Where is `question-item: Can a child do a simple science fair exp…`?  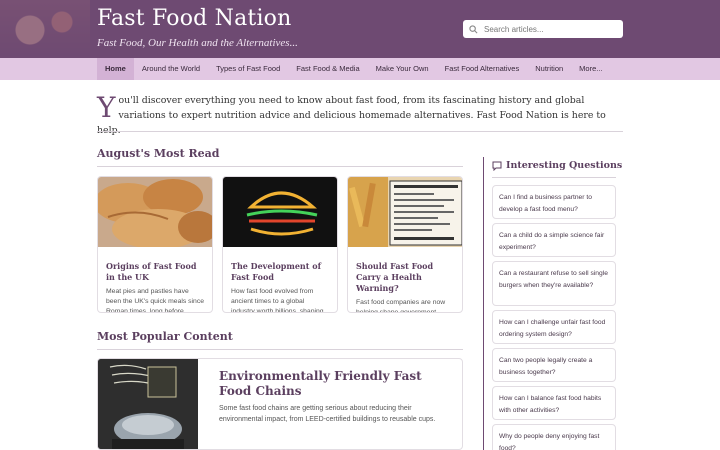
question-item: Can a child do a simple science fair exp… is located at coordinates (554, 240).